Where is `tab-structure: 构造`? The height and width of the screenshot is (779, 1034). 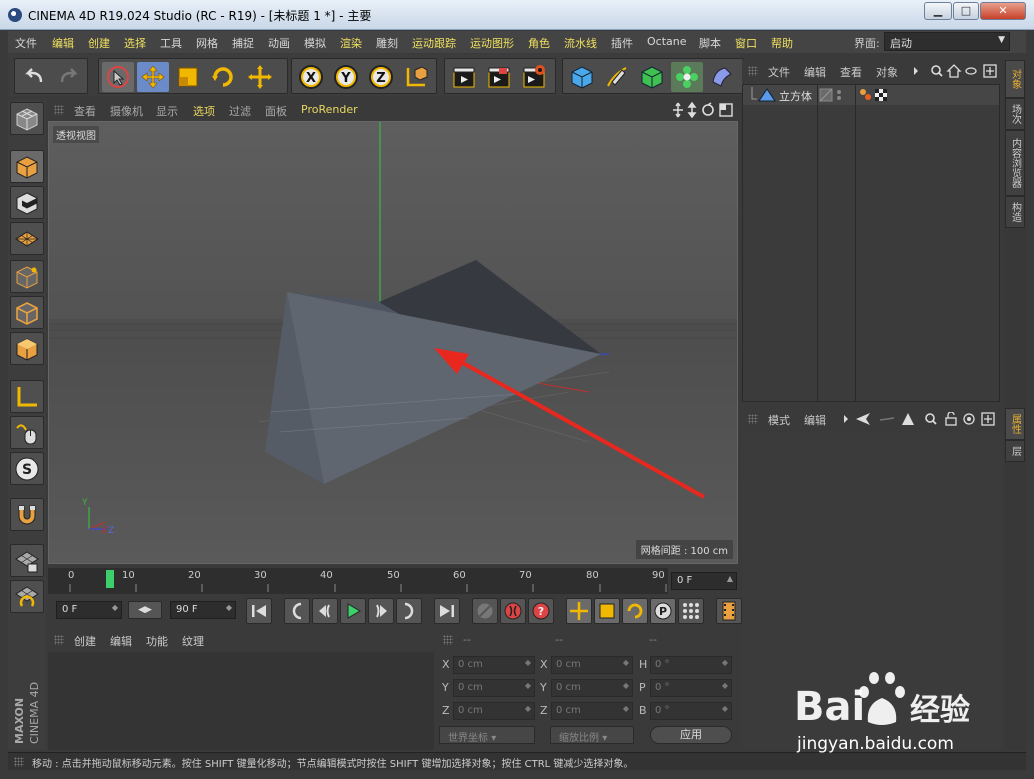
tab-structure: 构造 is located at coordinates (1015, 212).